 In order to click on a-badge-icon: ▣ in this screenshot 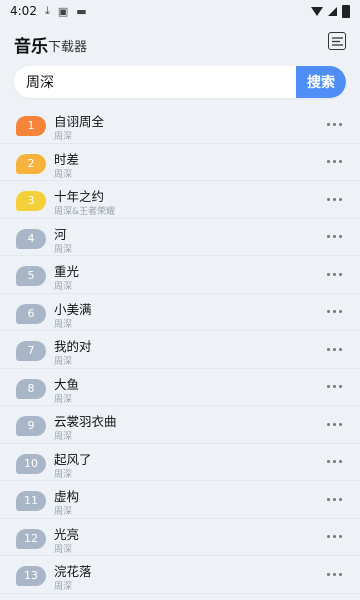, I will do `click(63, 11)`.